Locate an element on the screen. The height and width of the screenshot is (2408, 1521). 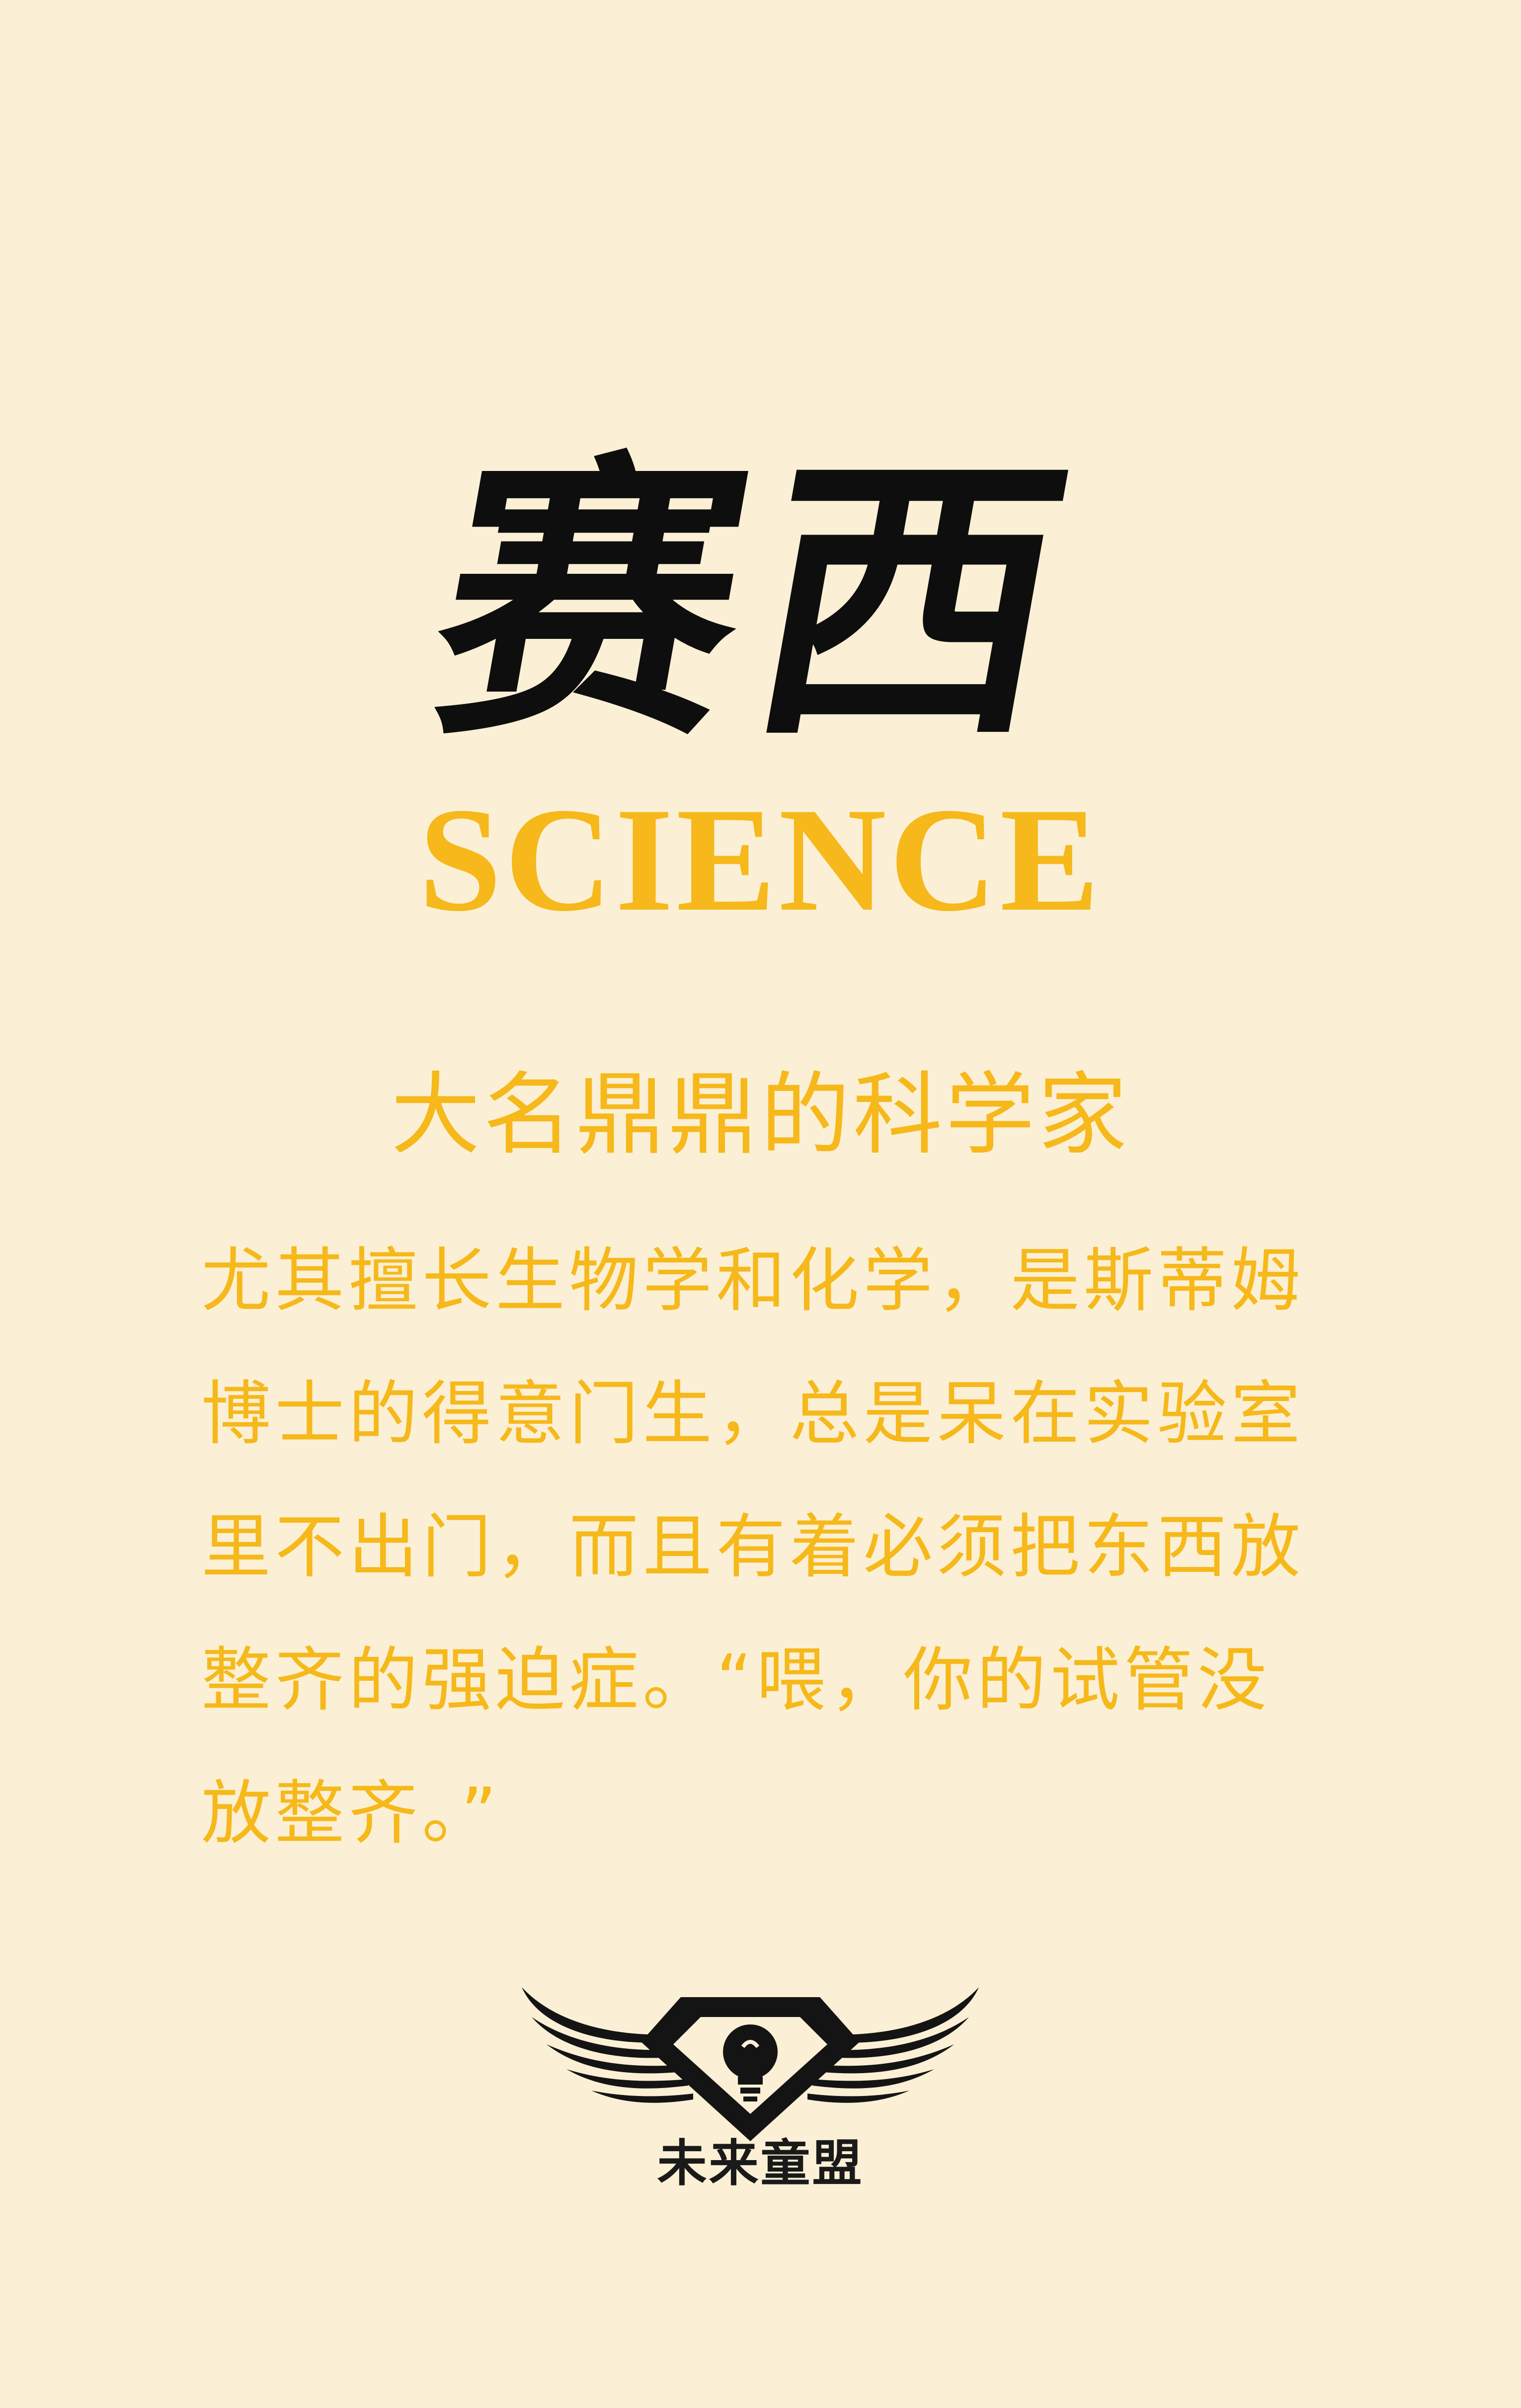
description-line: 尤其擅长生物学和化学，是斯蒂姆 is located at coordinates (753, 1281).